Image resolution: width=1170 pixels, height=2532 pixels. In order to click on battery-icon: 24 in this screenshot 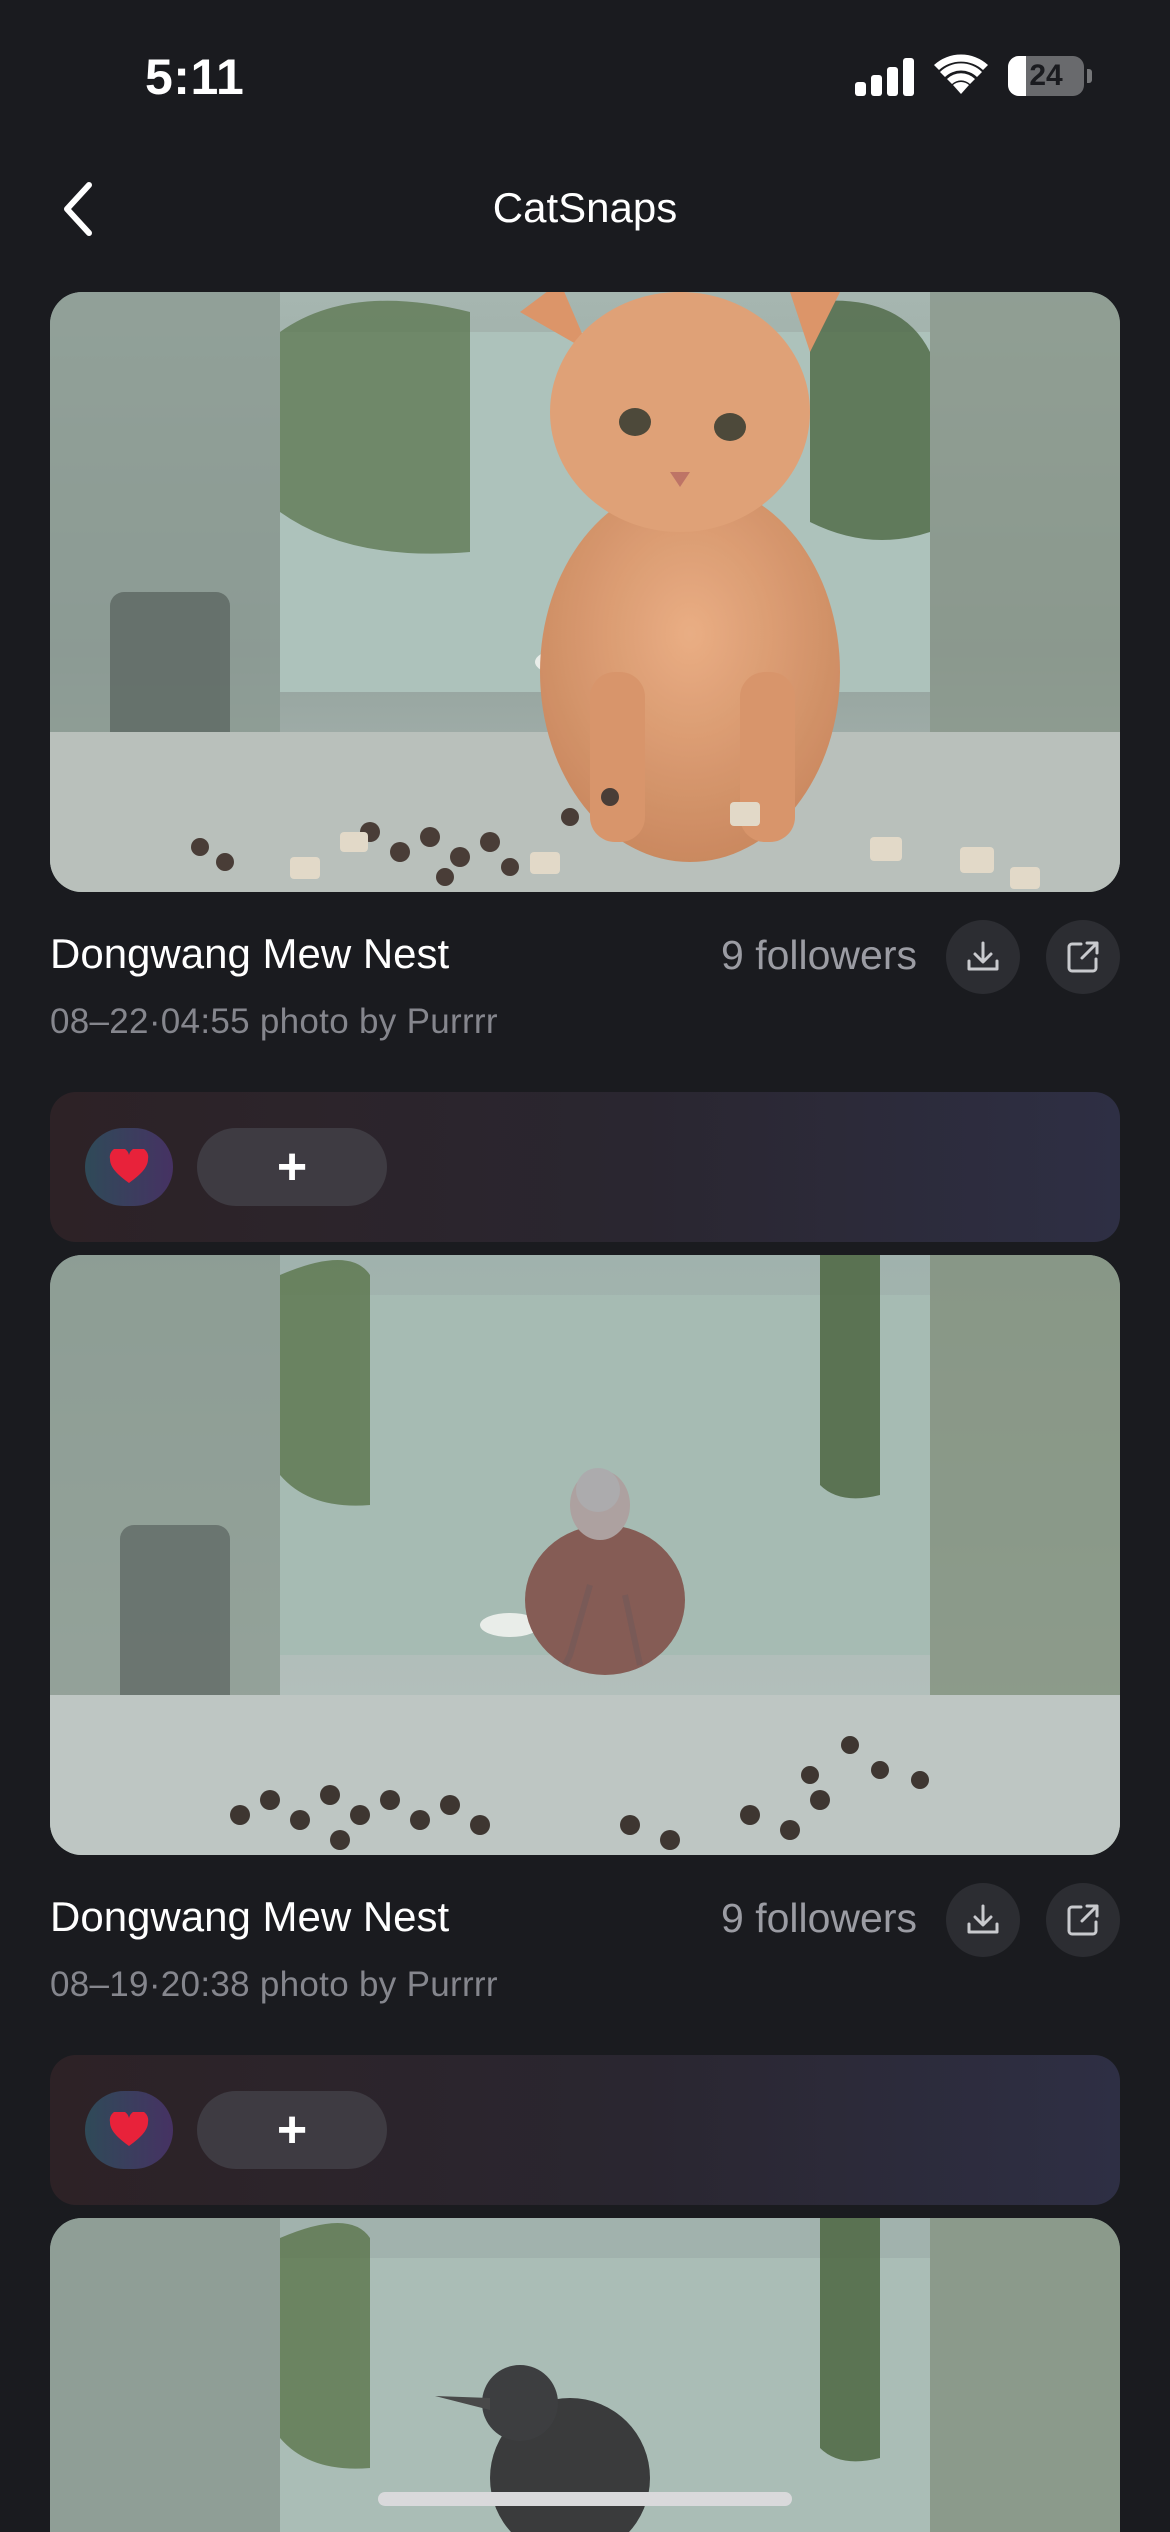, I will do `click(1050, 76)`.